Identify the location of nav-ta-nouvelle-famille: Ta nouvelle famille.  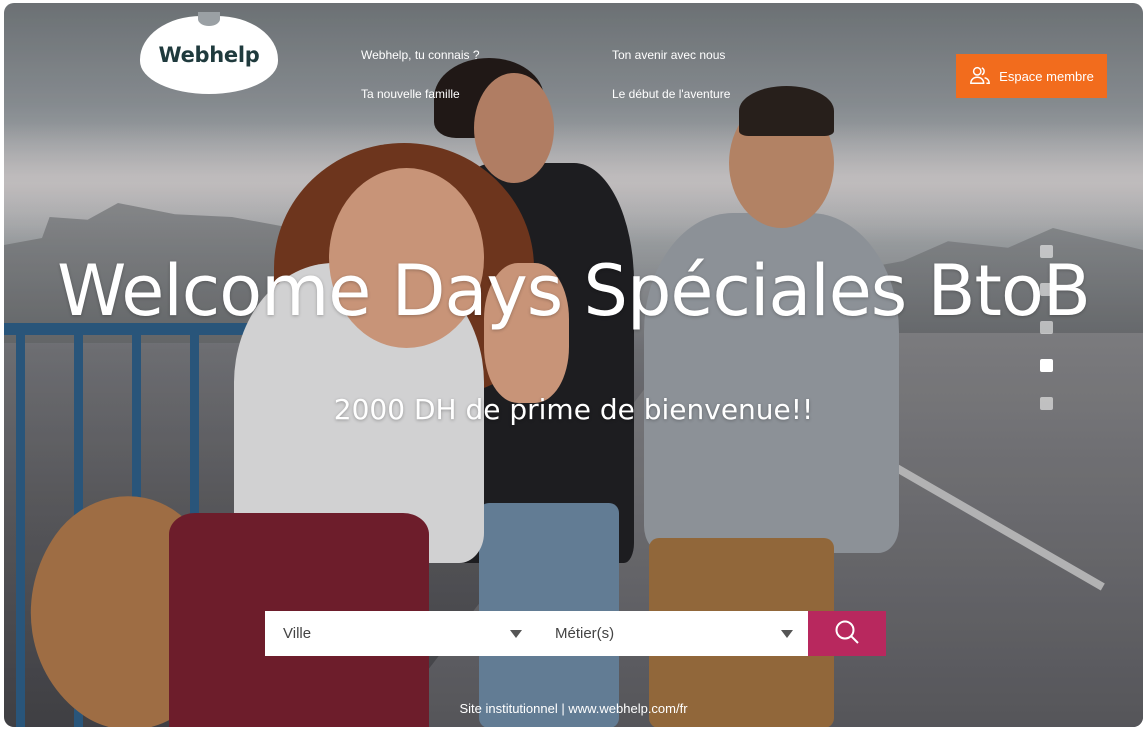
(410, 94).